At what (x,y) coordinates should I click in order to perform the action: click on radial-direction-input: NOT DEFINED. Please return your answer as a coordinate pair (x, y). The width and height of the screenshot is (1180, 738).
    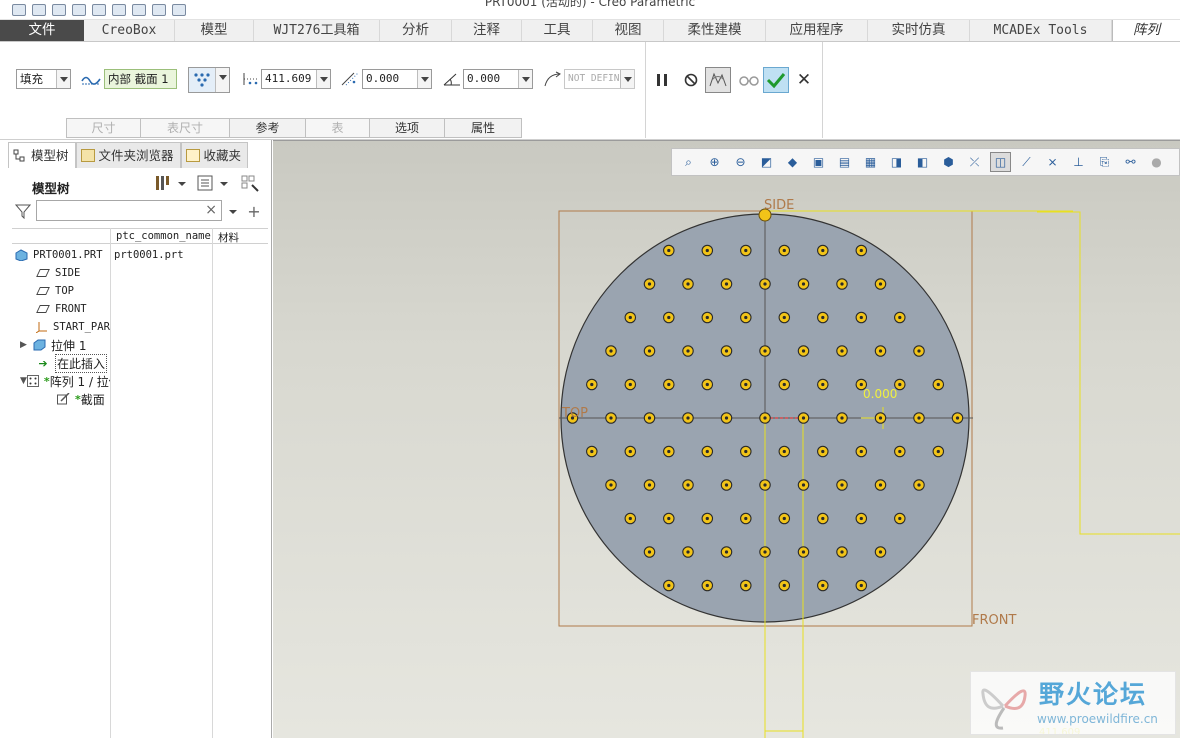
    Looking at the image, I should click on (599, 79).